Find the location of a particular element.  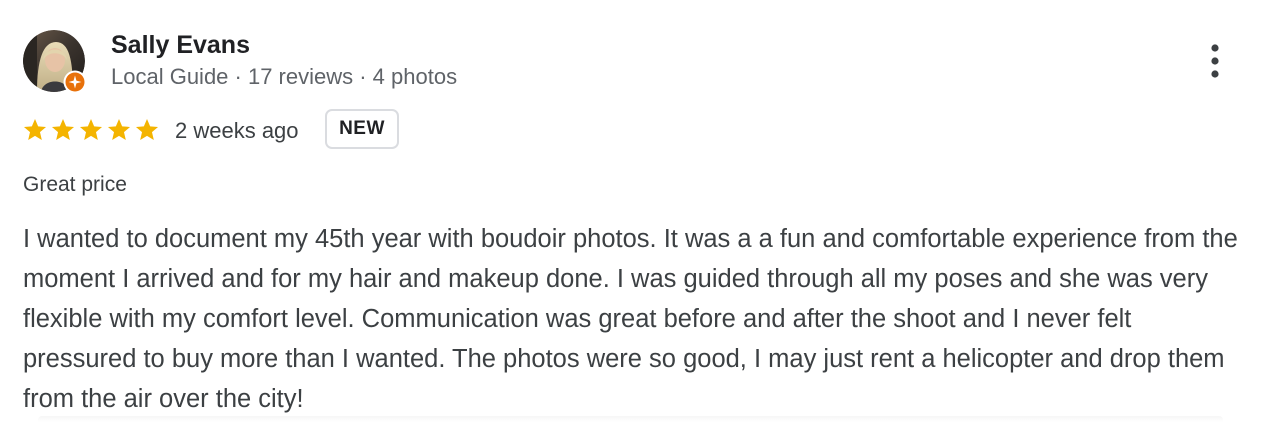

star-rating is located at coordinates (91, 131).